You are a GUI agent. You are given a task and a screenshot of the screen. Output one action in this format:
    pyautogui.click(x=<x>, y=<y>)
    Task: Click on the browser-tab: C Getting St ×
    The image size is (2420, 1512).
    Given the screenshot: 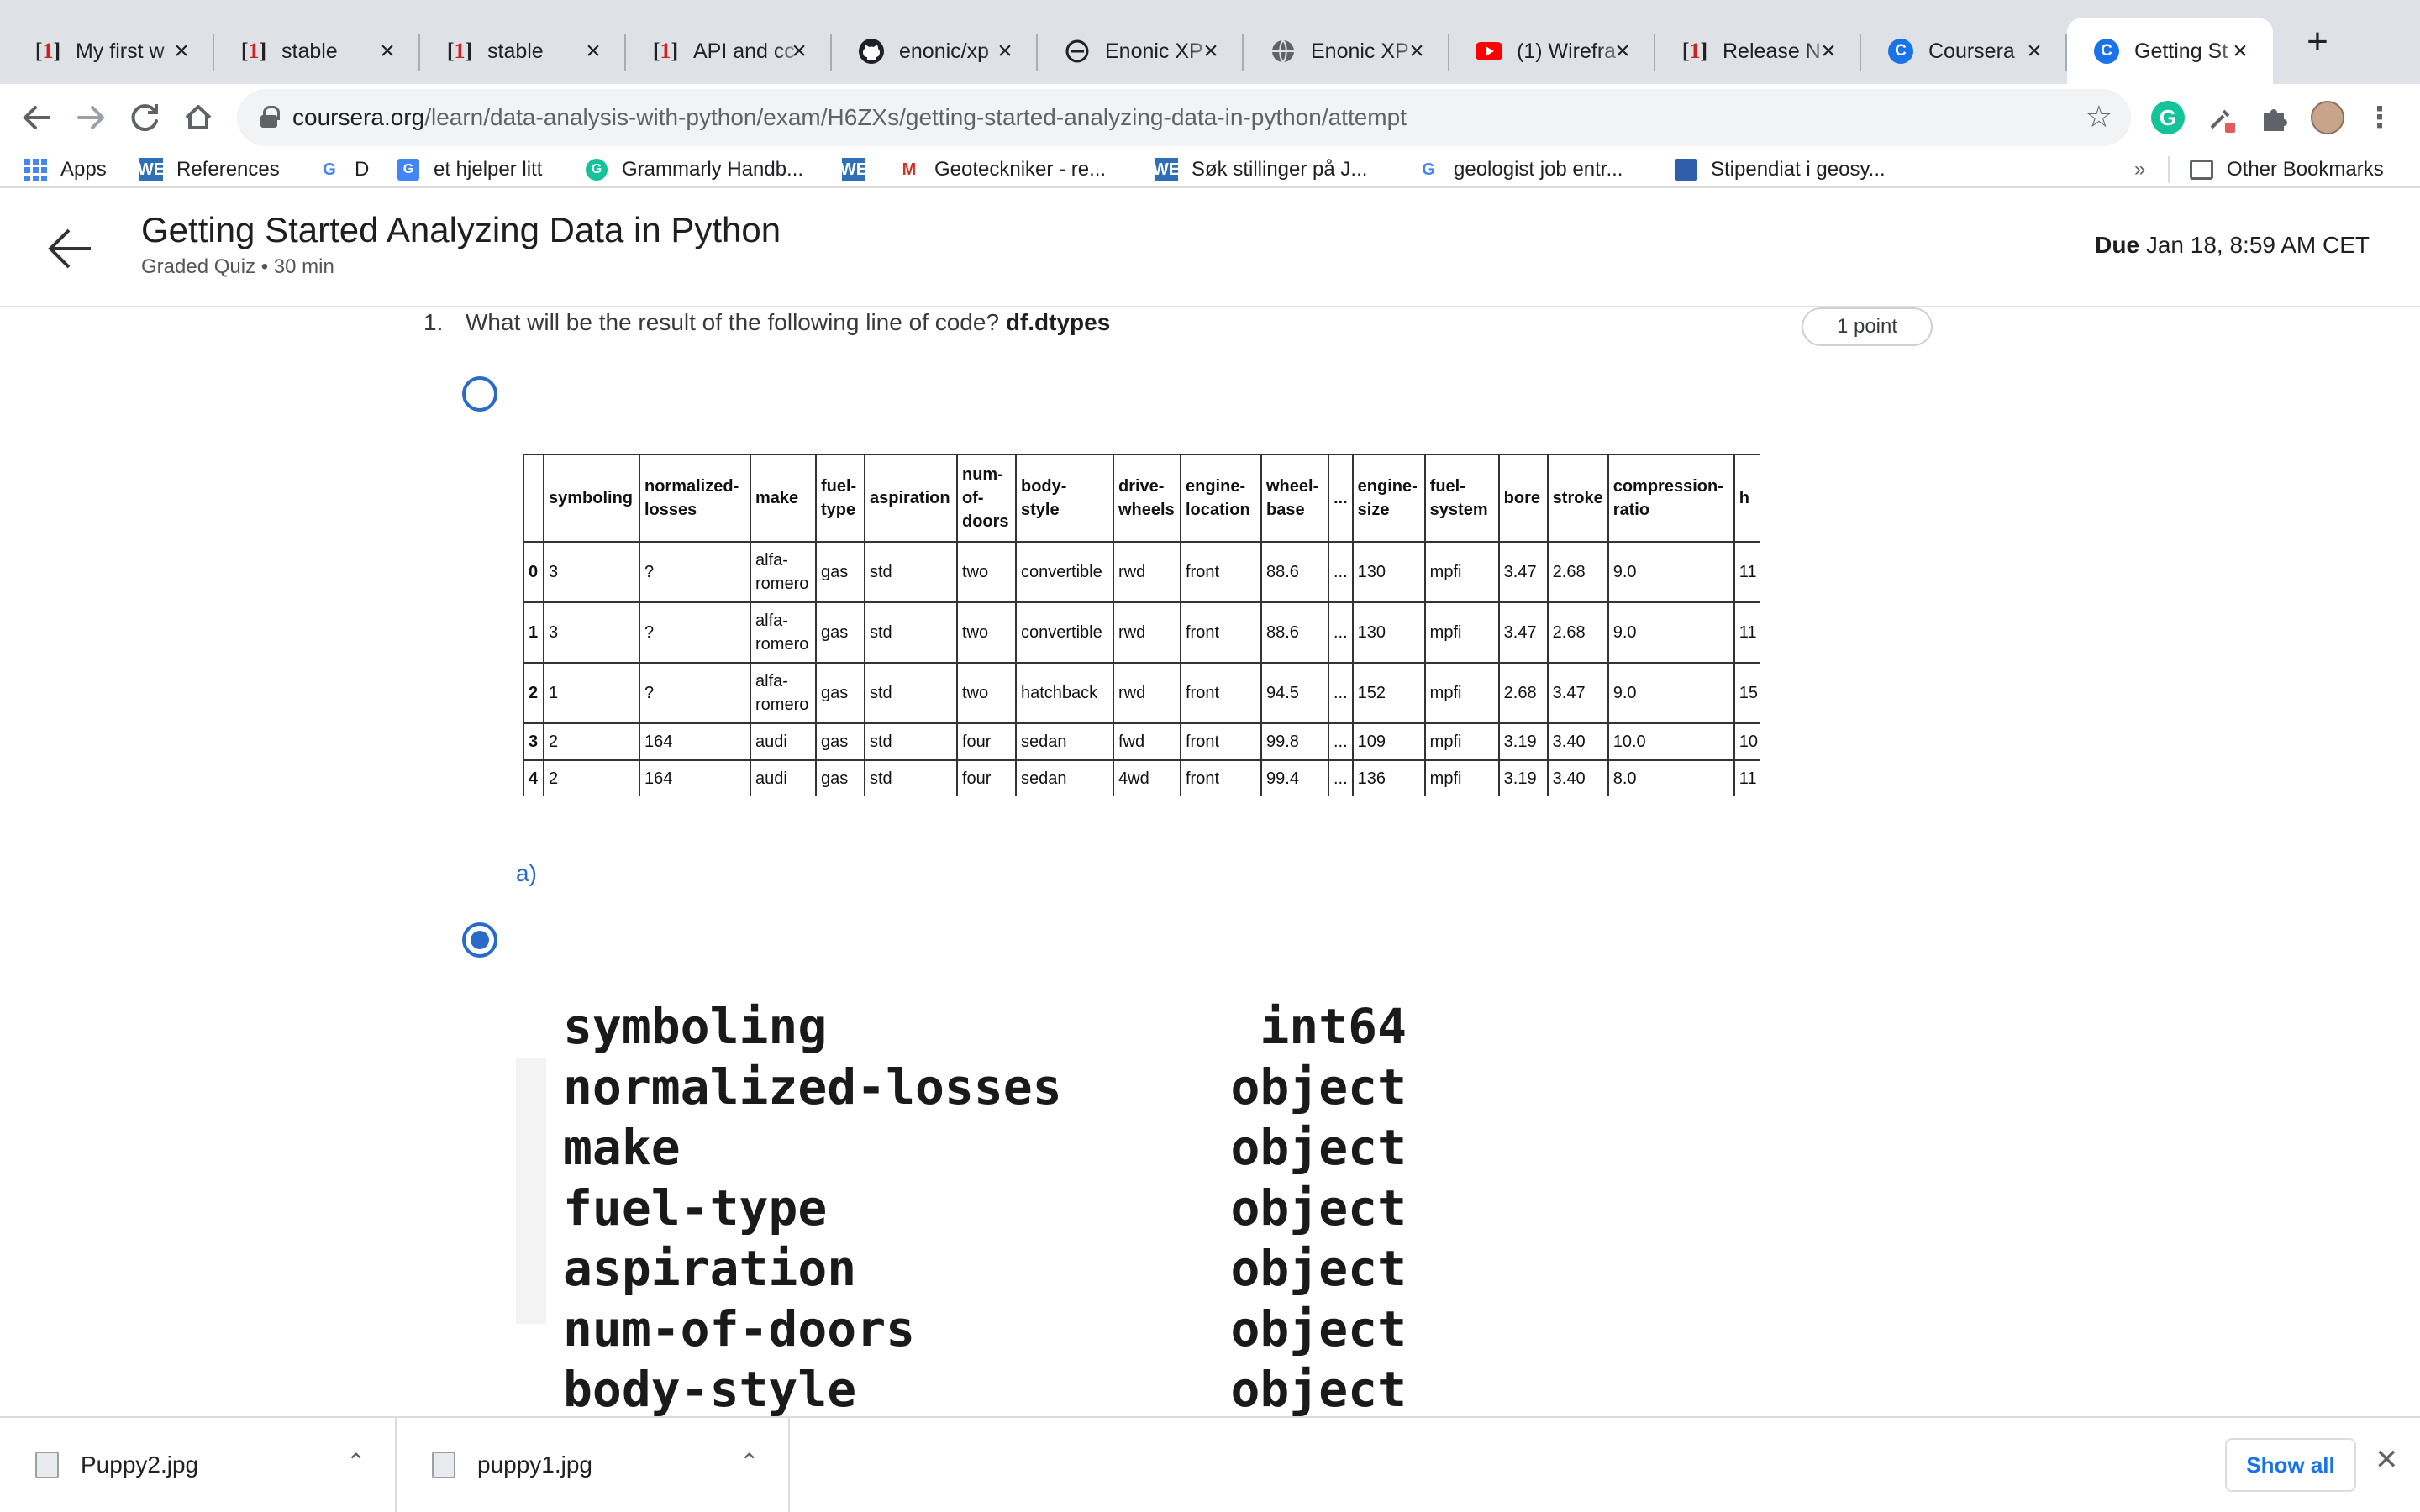 What is the action you would take?
    pyautogui.click(x=2170, y=51)
    